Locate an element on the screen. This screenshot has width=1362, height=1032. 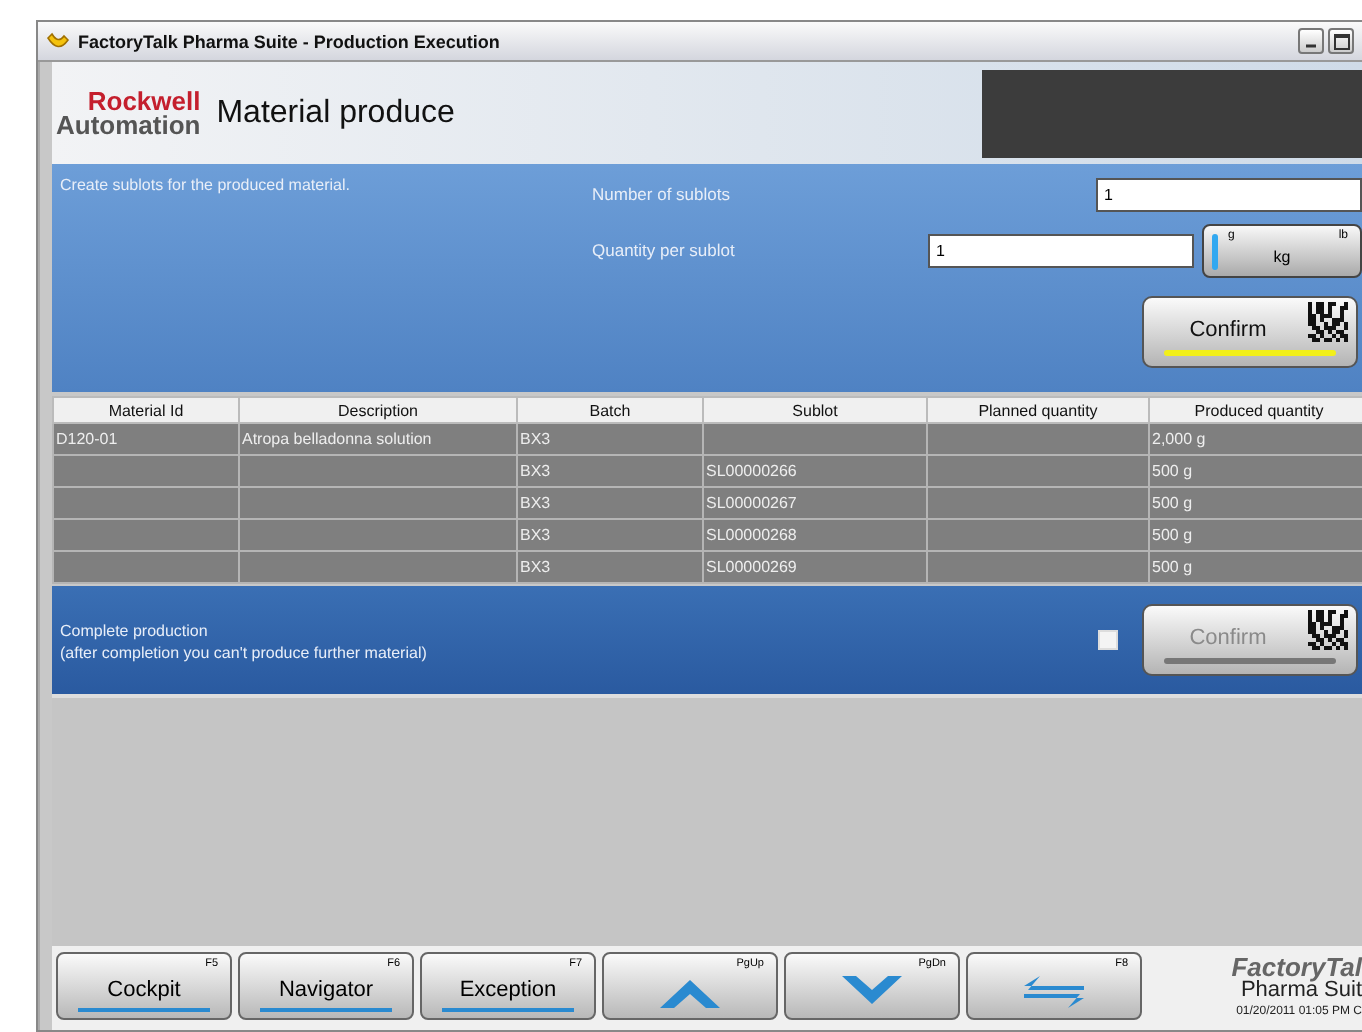
table-cell: D120-01 is located at coordinates (146, 439).